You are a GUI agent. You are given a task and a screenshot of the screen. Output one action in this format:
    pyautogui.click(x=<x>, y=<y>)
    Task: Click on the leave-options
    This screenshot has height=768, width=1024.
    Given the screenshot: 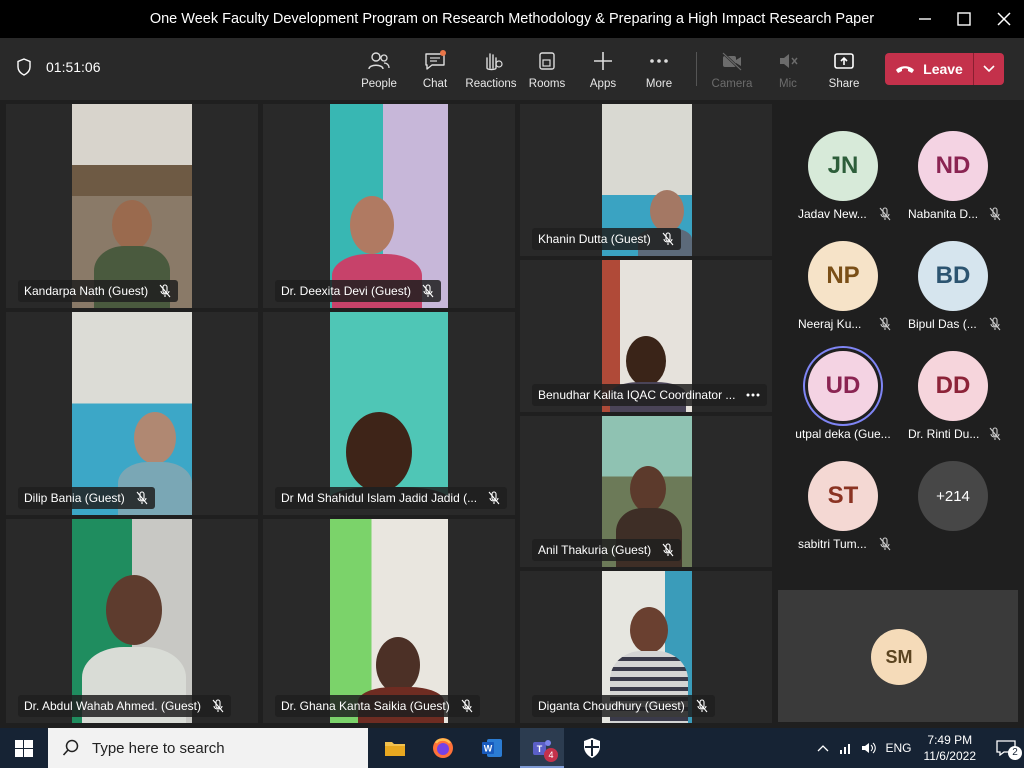 What is the action you would take?
    pyautogui.click(x=989, y=69)
    